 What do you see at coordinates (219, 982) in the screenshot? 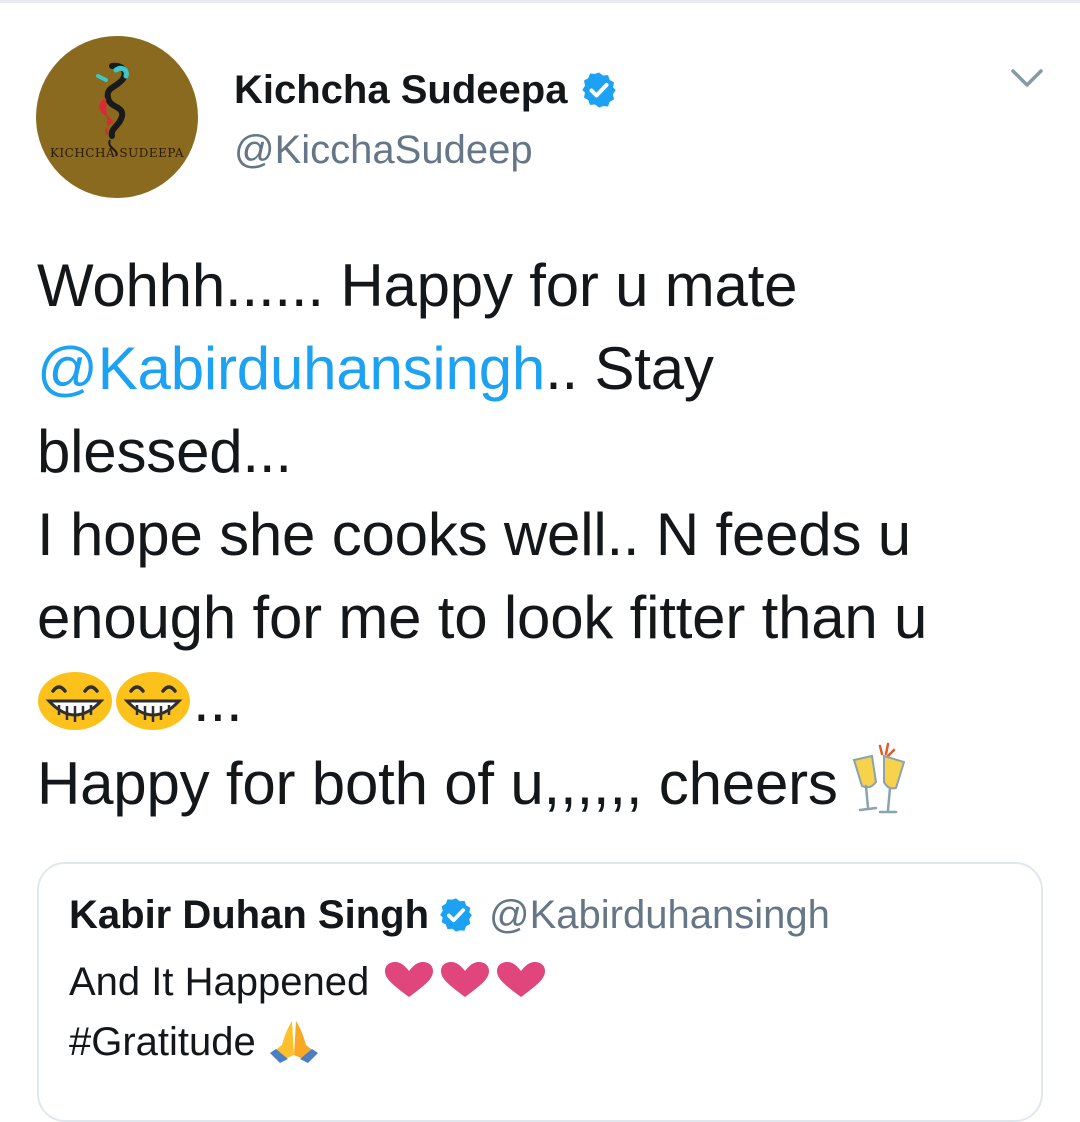
I see `quoted-line-1-text: And It Happened` at bounding box center [219, 982].